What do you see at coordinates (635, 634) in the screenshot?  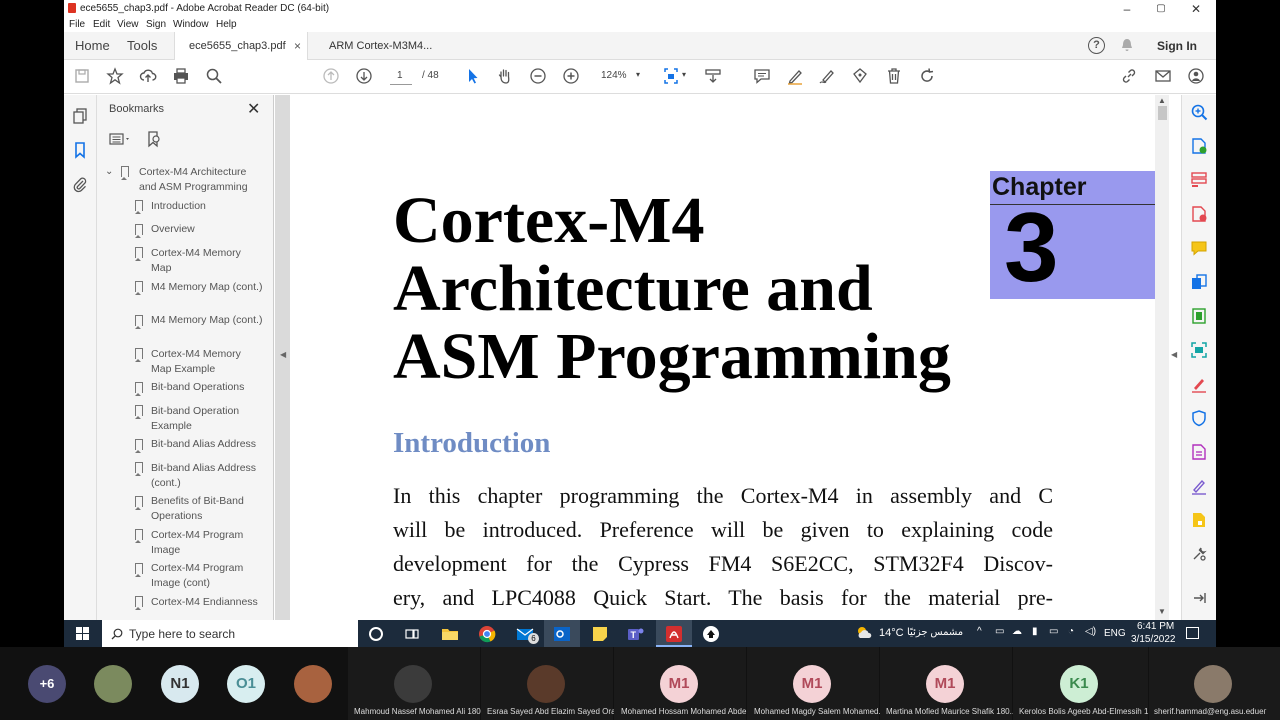 I see `teams-icon: T` at bounding box center [635, 634].